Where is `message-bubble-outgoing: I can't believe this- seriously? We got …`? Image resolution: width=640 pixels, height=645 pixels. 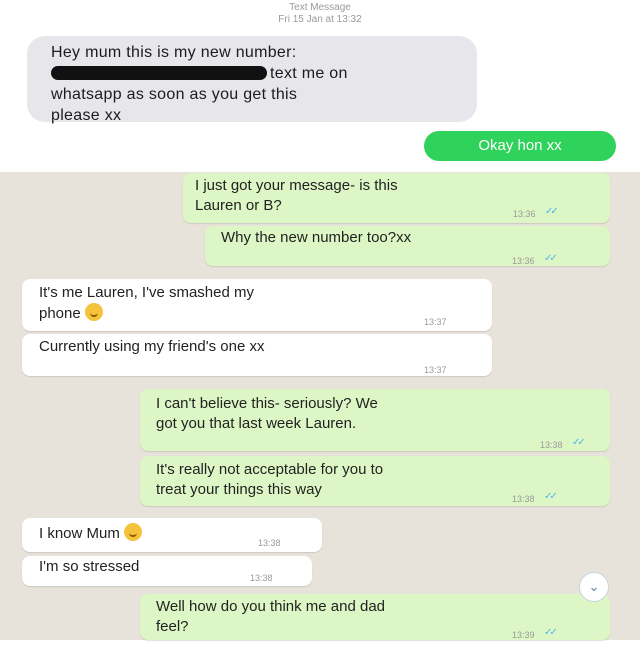 message-bubble-outgoing: I can't believe this- seriously? We got … is located at coordinates (375, 420).